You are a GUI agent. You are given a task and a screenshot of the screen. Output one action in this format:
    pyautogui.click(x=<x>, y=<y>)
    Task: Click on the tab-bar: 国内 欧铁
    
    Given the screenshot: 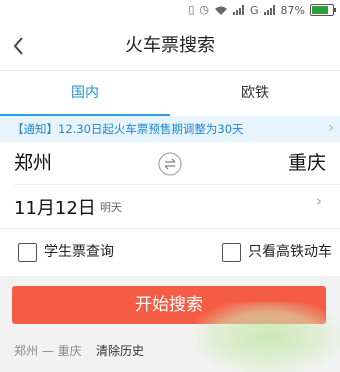 What is the action you would take?
    pyautogui.click(x=170, y=93)
    